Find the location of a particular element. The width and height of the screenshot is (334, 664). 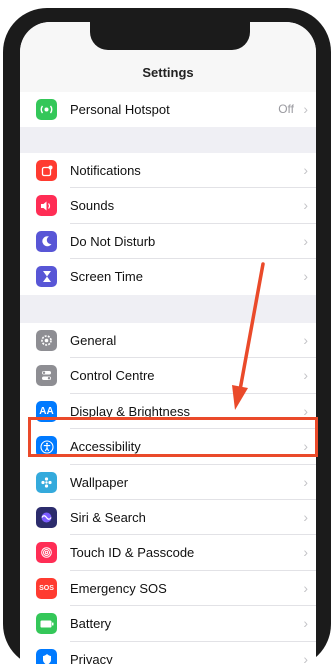

settings-row-privacy: Privacy › is located at coordinates (168, 653).